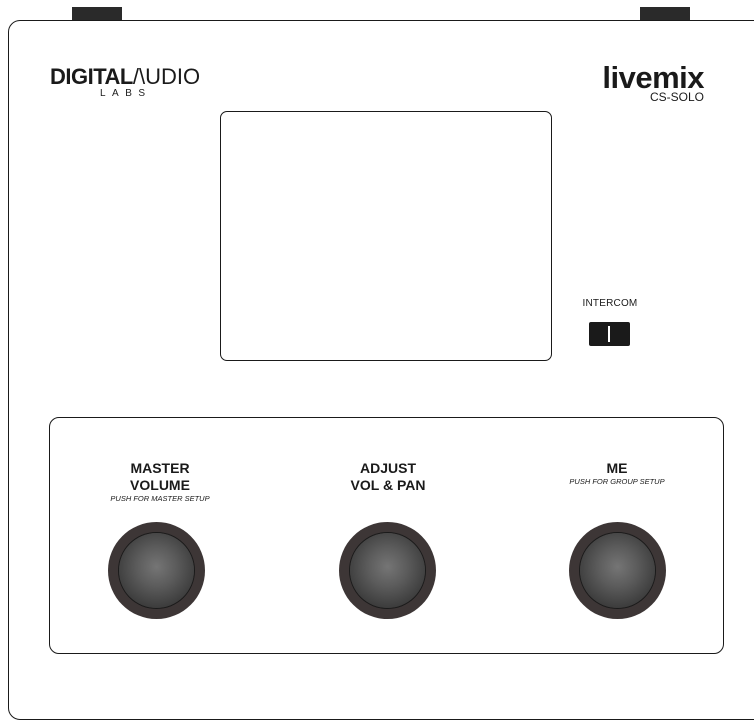 The image size is (754, 720). What do you see at coordinates (617, 468) in the screenshot?
I see `me-title: ME` at bounding box center [617, 468].